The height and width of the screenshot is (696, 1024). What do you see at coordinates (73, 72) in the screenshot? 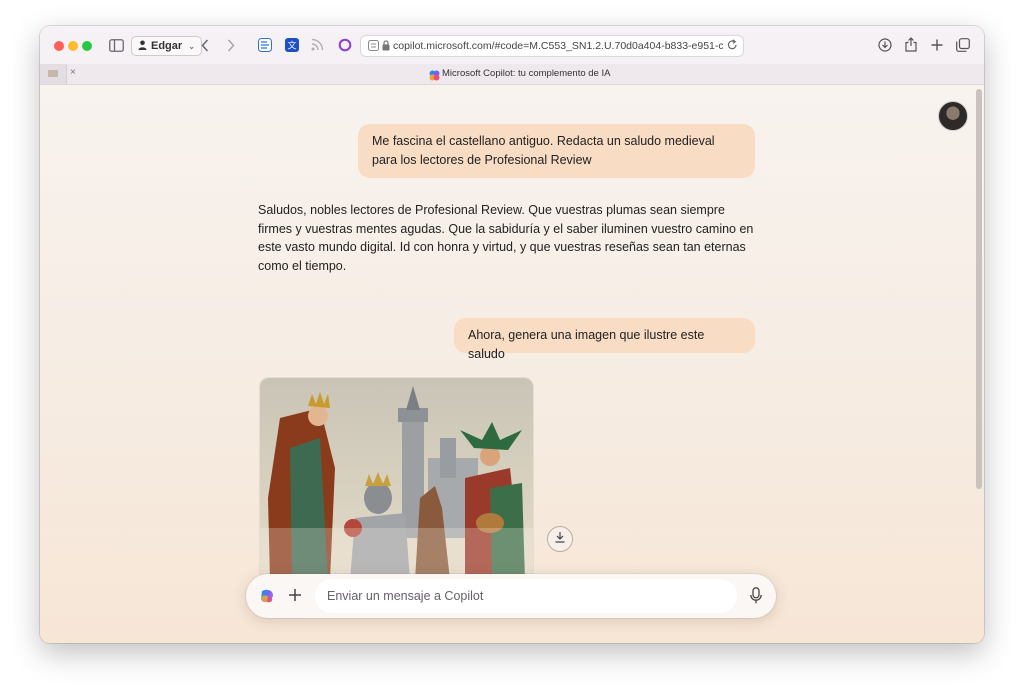
I see `close-tab-icon: ×` at bounding box center [73, 72].